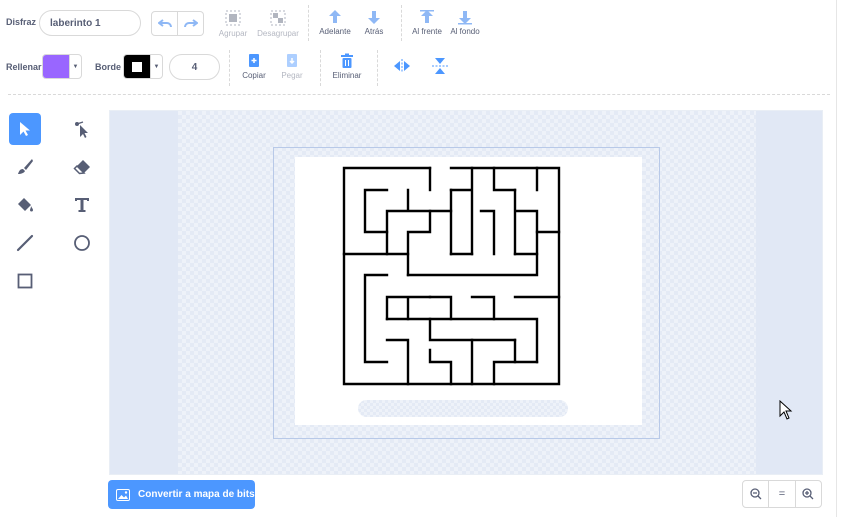 The height and width of the screenshot is (517, 843). I want to click on zoom-out-icon, so click(756, 494).